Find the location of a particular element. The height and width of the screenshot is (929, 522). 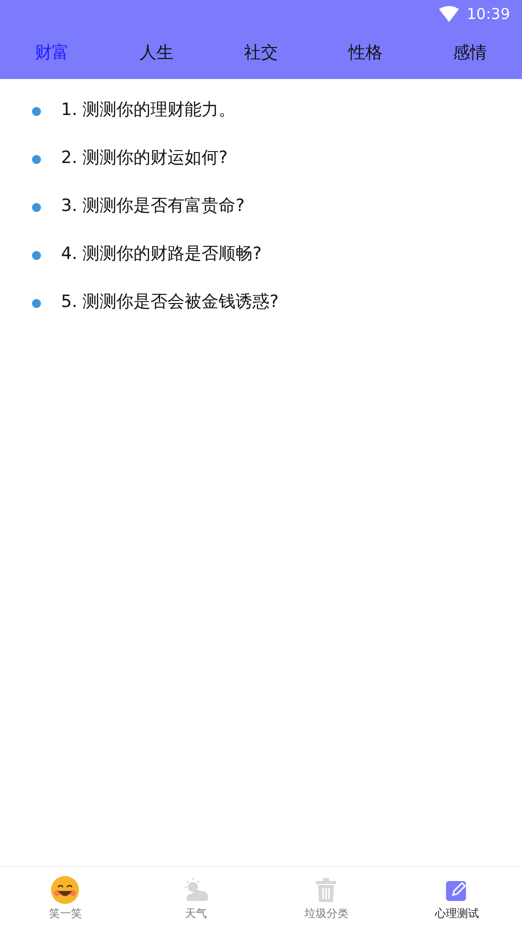

nav-label: 心理测试 is located at coordinates (456, 914).